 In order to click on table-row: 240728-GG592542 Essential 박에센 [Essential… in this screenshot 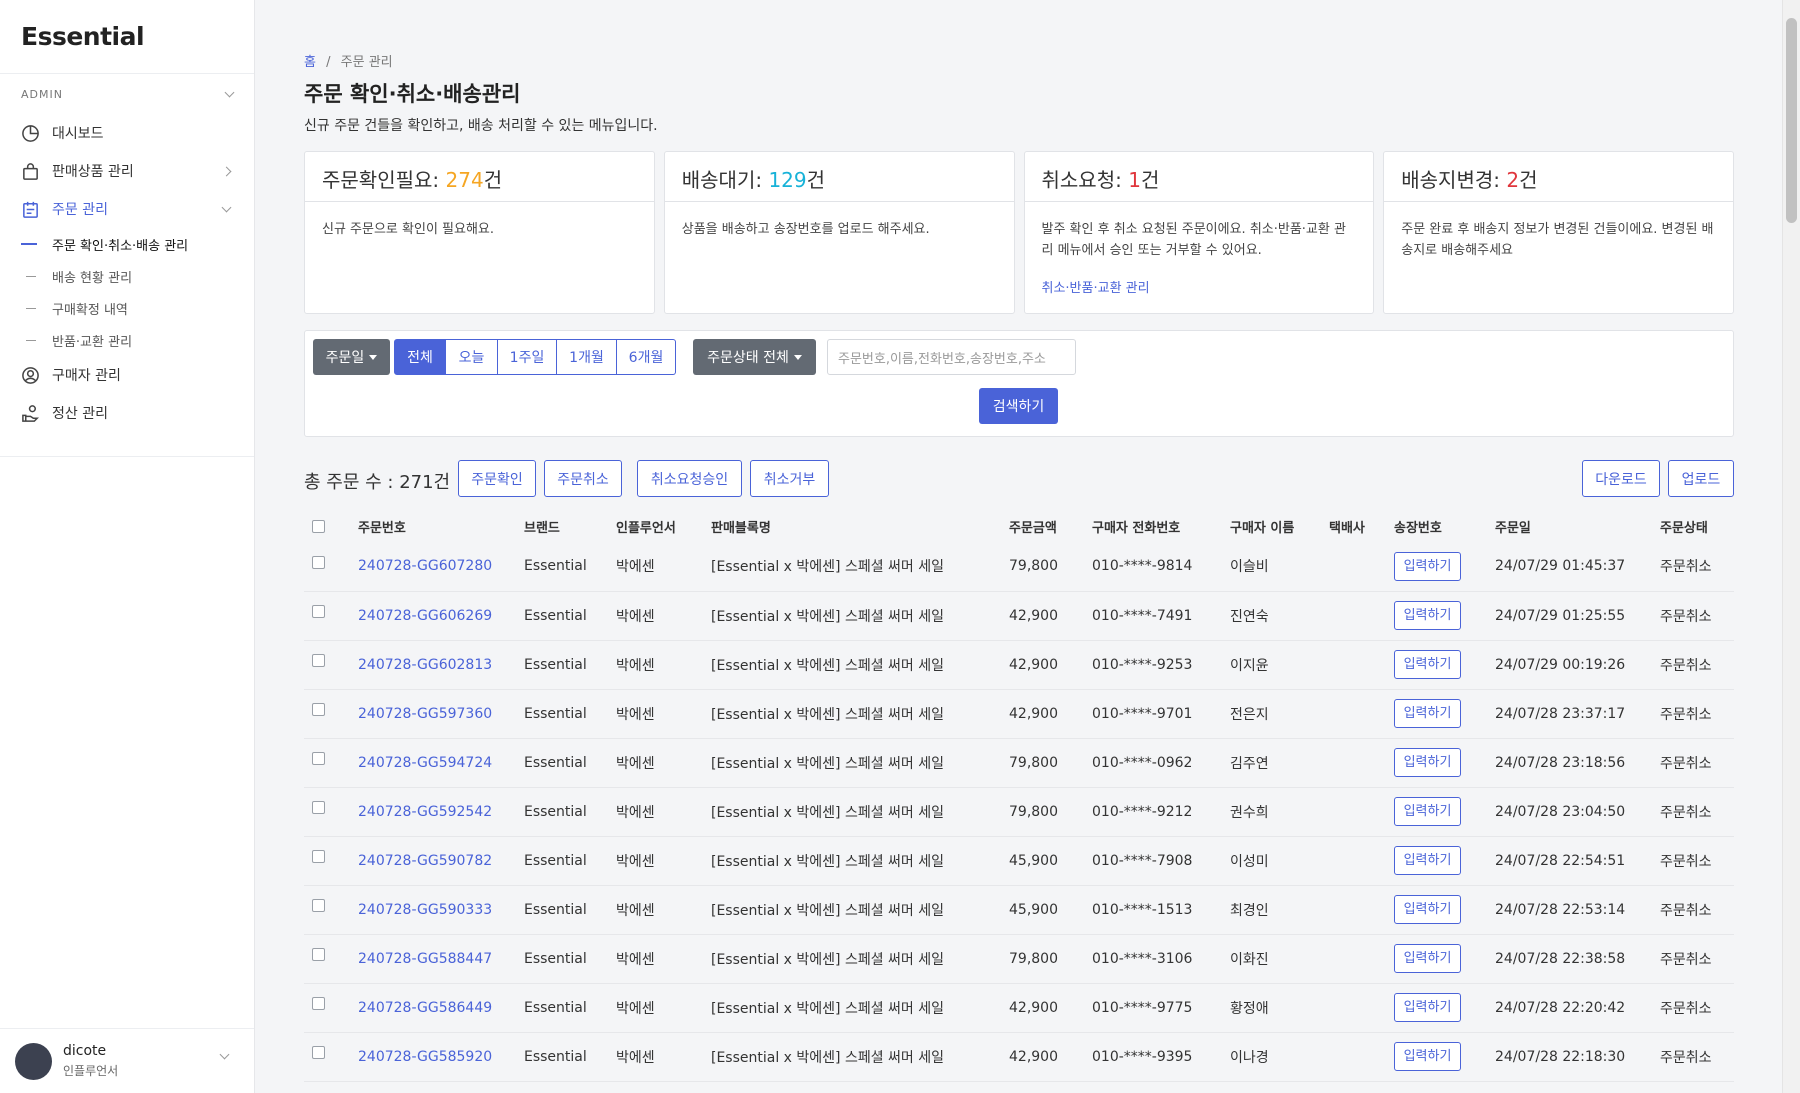, I will do `click(1019, 812)`.